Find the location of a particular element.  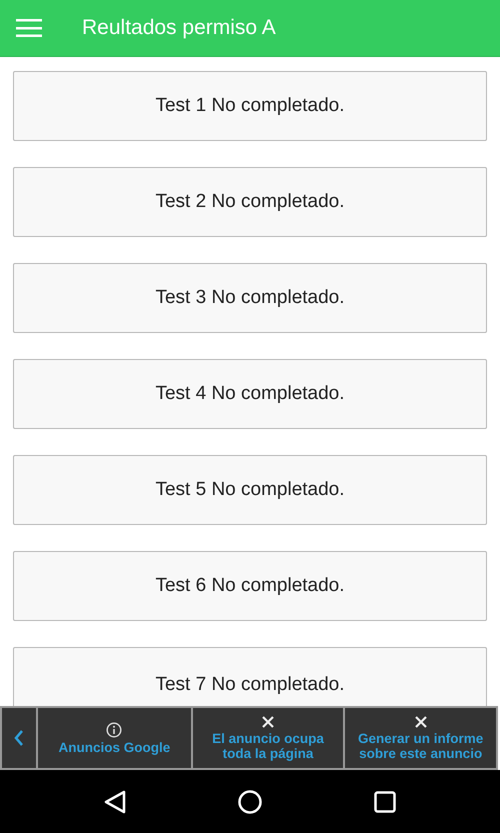

test-button: Test 3 No completado. is located at coordinates (250, 298).